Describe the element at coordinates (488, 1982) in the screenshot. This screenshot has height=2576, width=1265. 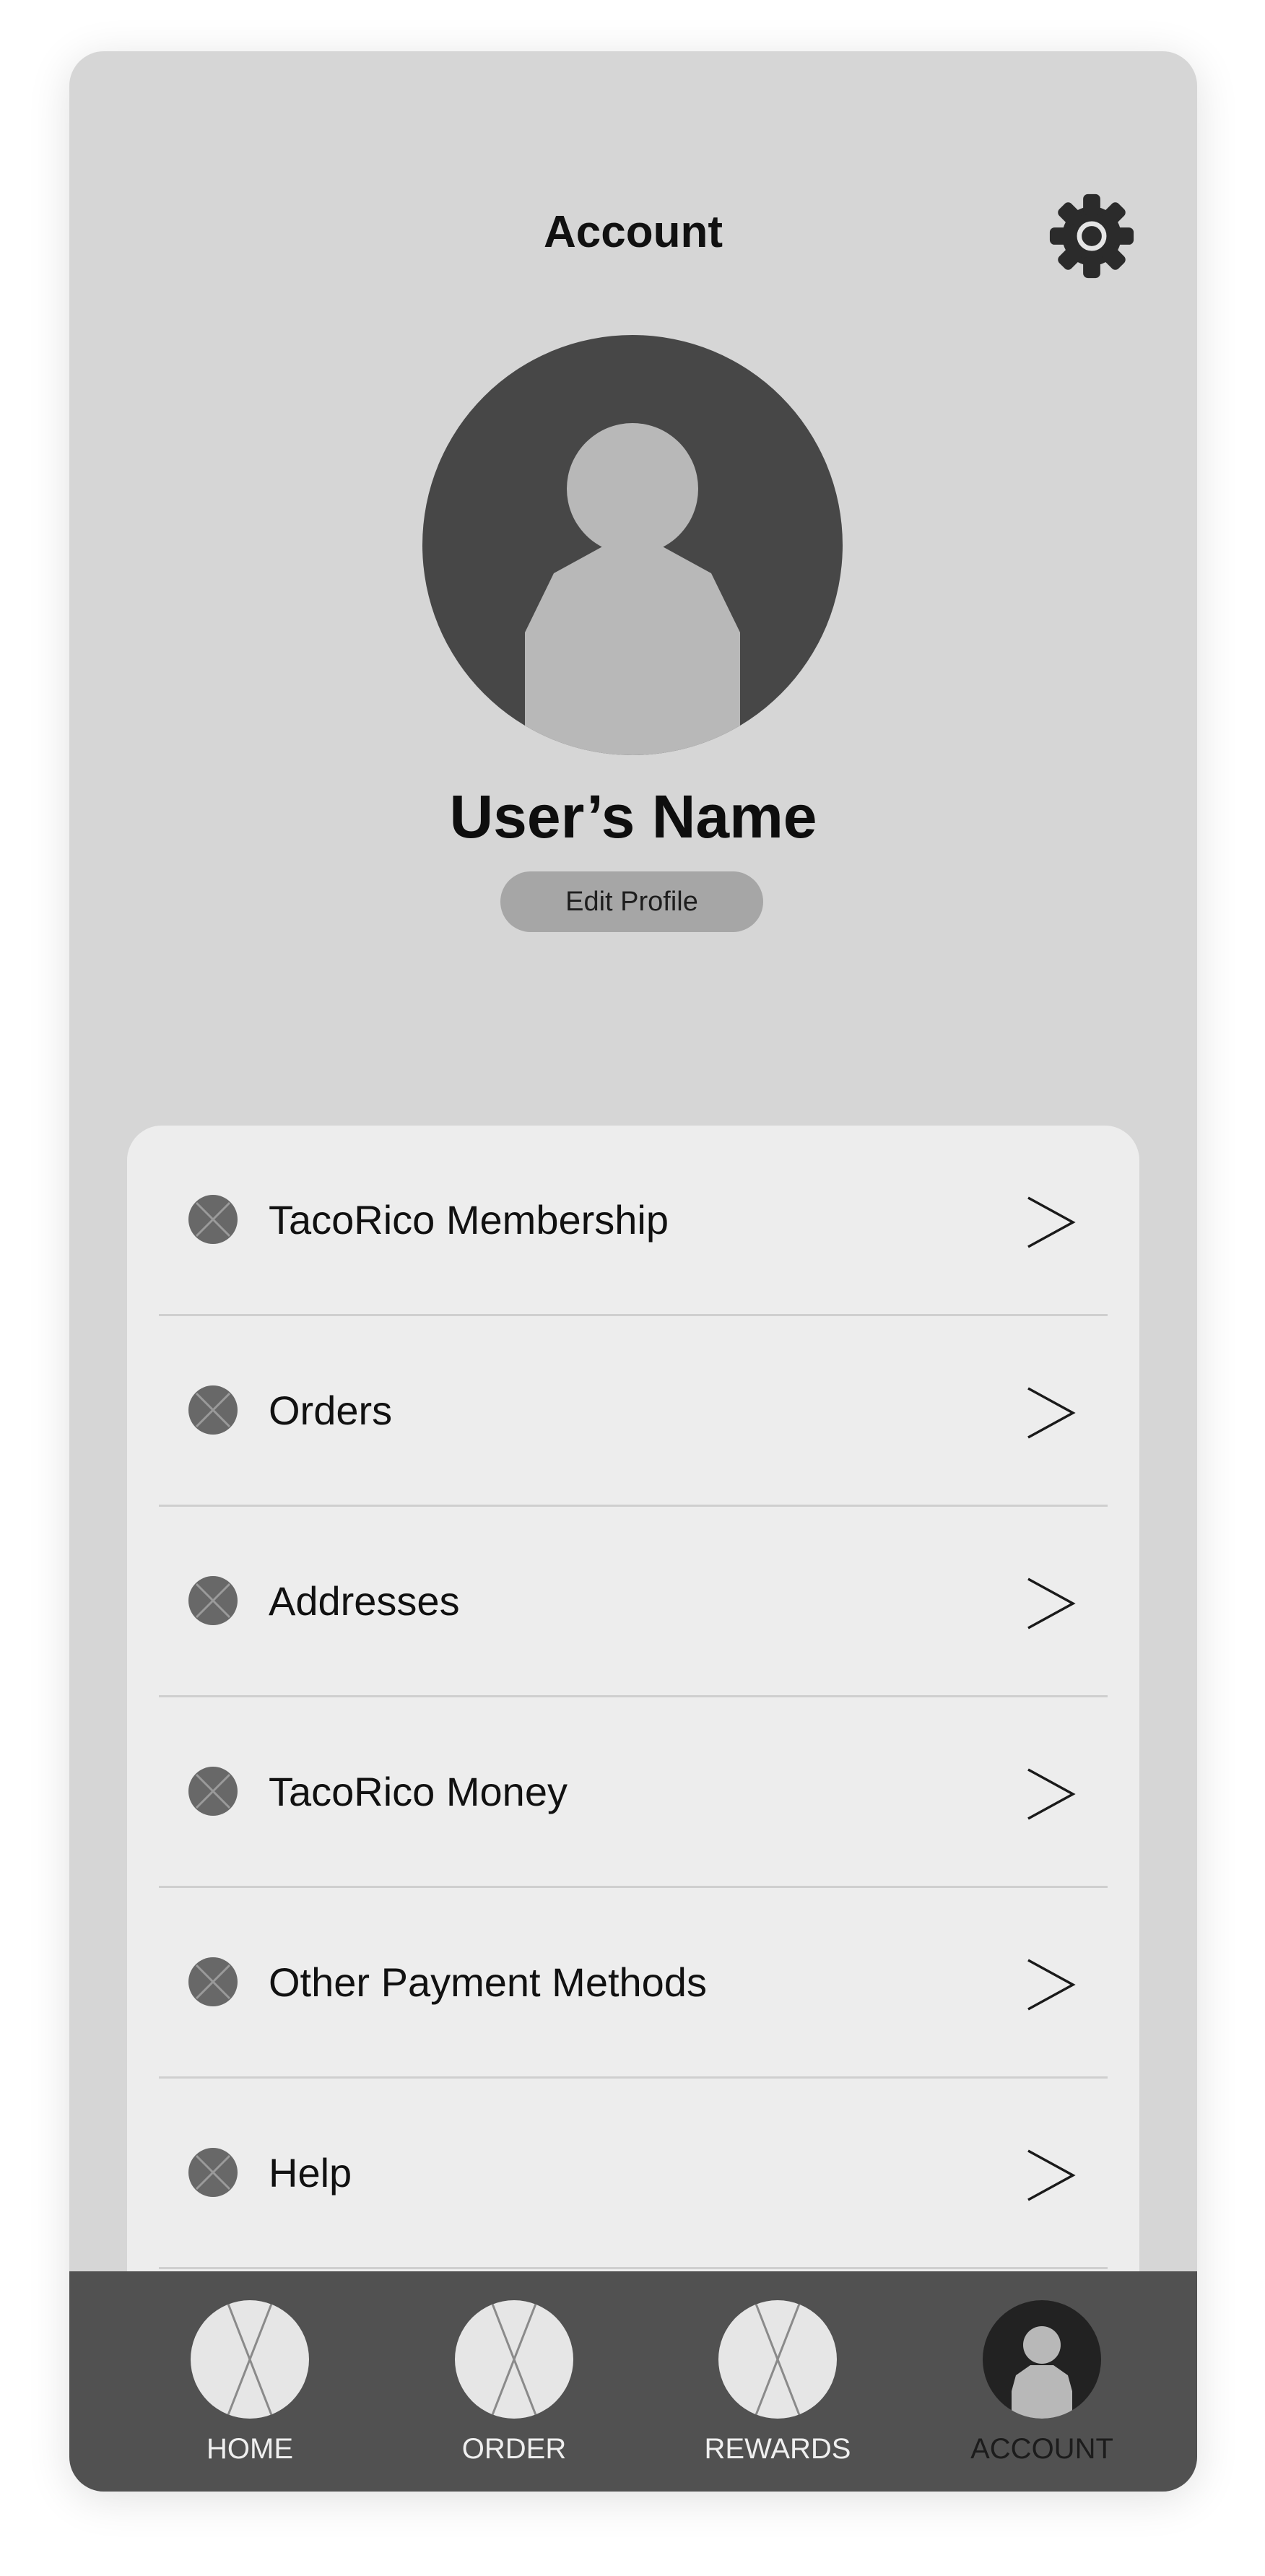
I see `menu-item-label: Other Payment Methods` at that location.